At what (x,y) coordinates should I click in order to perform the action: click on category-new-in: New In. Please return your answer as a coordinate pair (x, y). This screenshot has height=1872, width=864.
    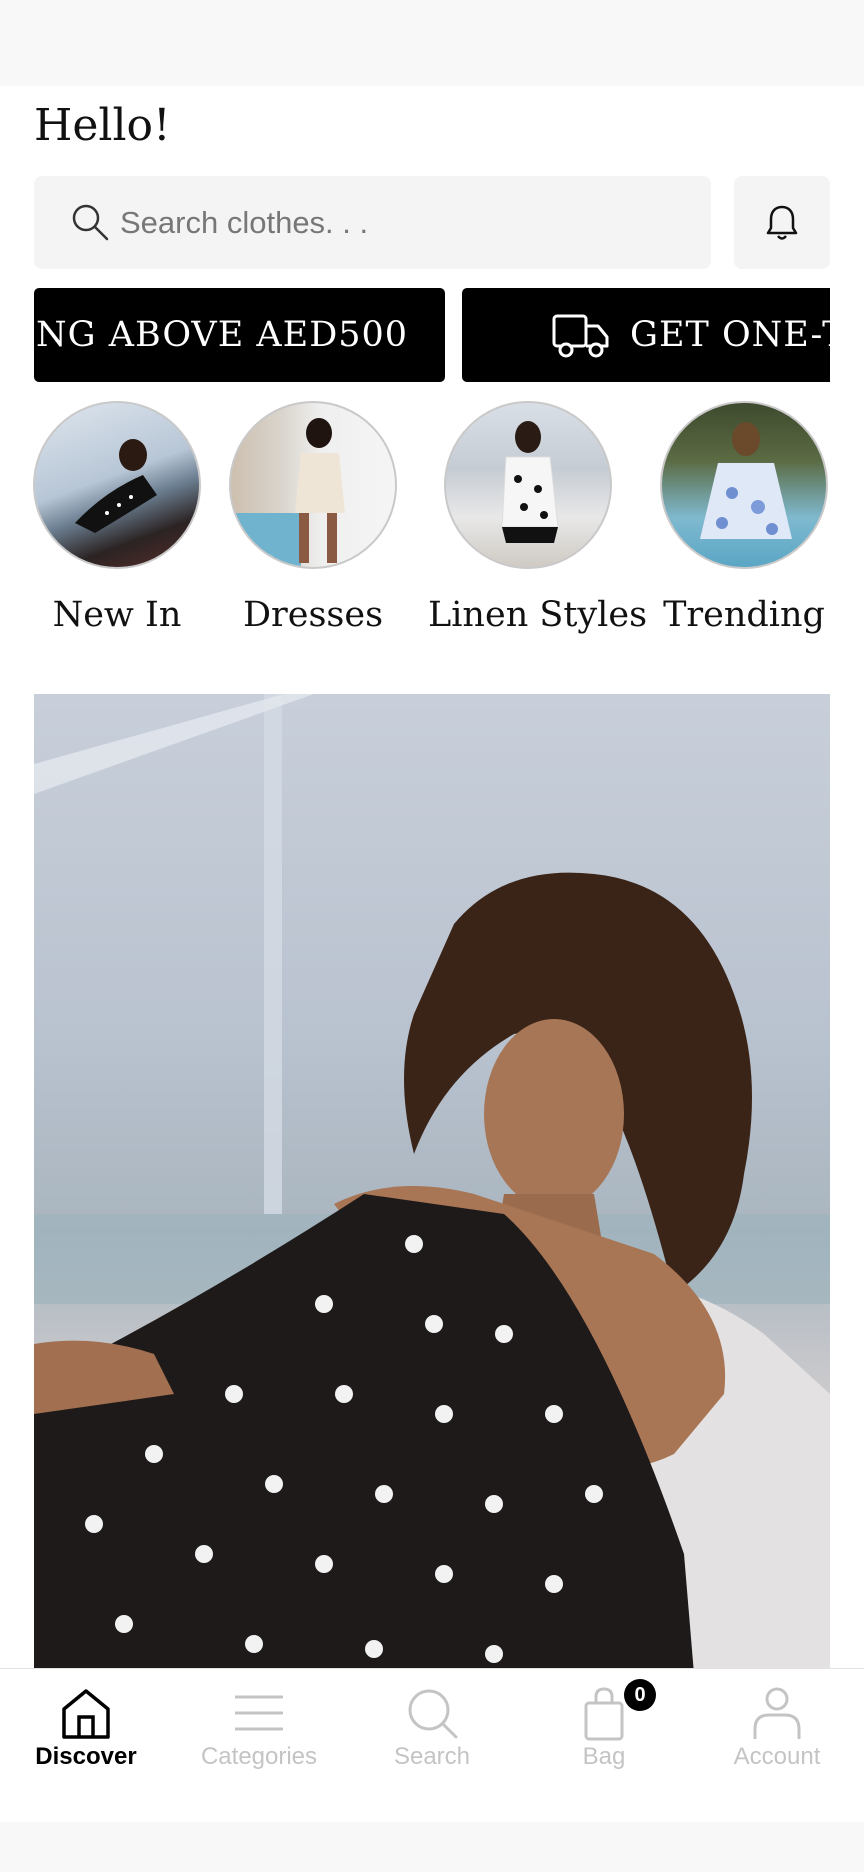
    Looking at the image, I should click on (117, 518).